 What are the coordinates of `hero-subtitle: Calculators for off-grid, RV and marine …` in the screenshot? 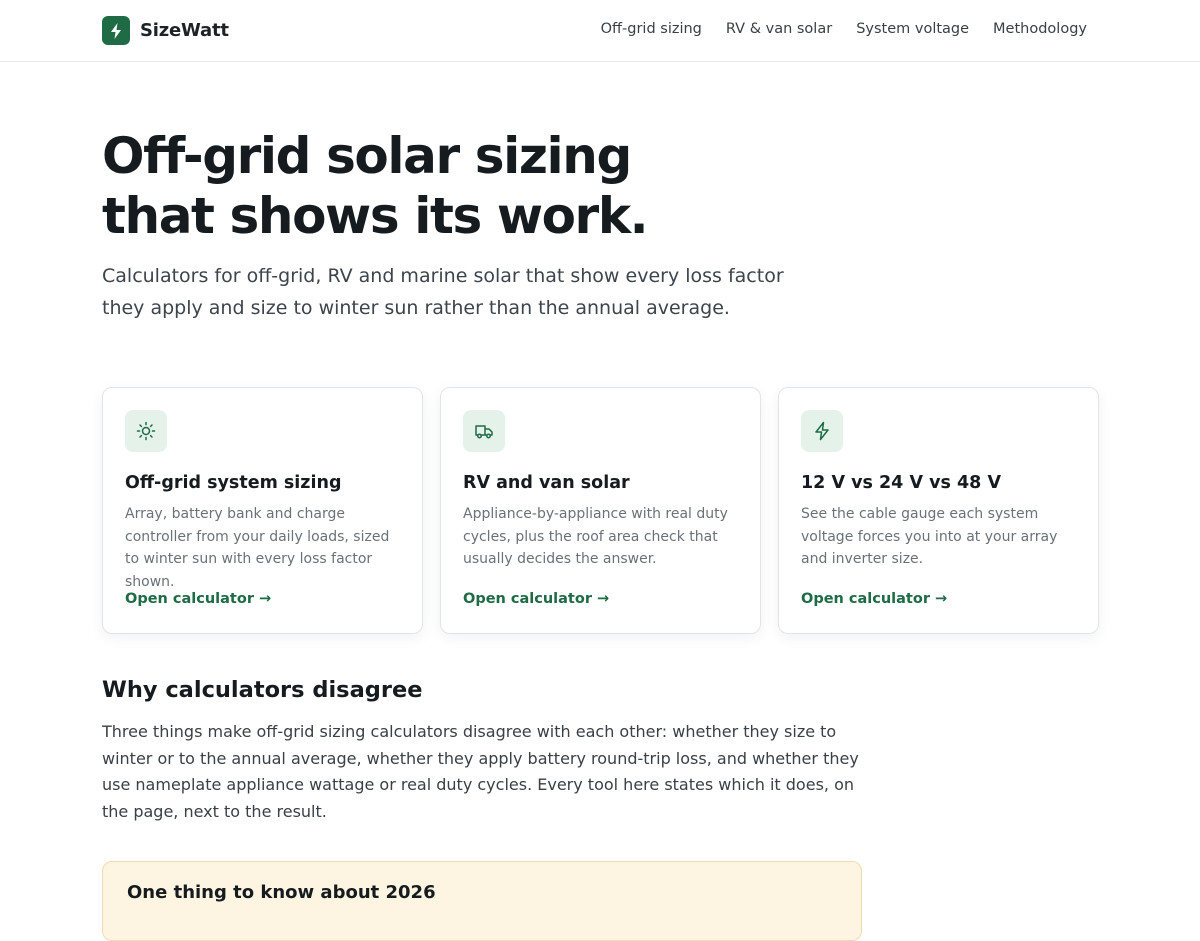 It's located at (443, 292).